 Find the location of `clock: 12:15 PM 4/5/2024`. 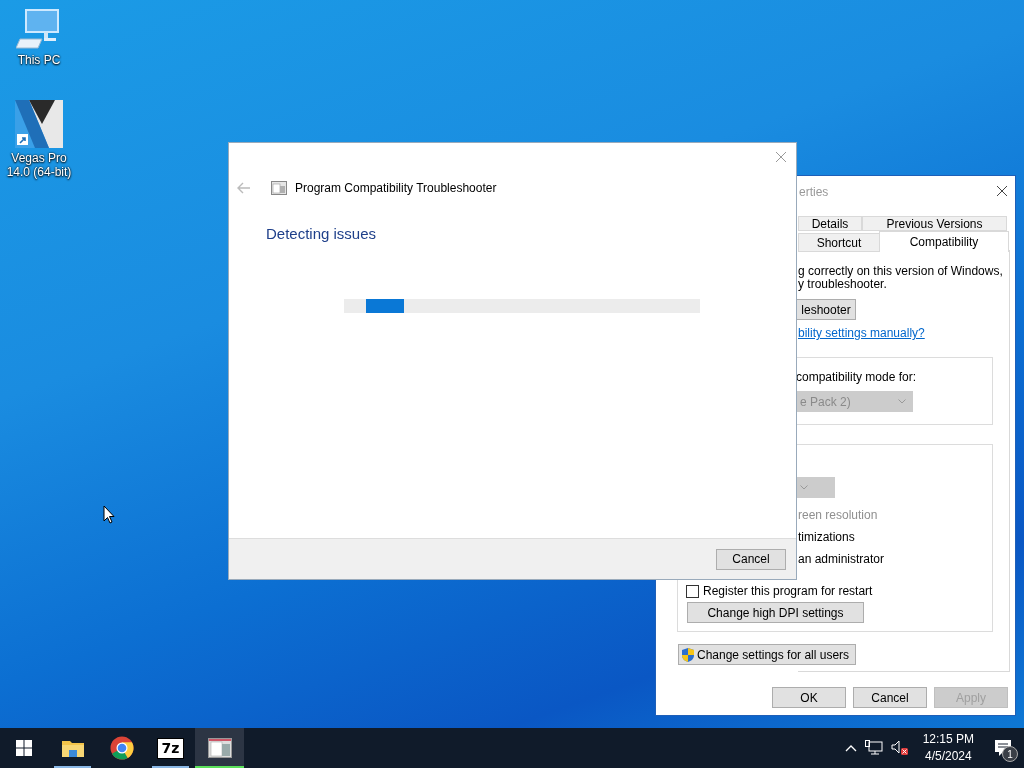

clock: 12:15 PM 4/5/2024 is located at coordinates (948, 748).